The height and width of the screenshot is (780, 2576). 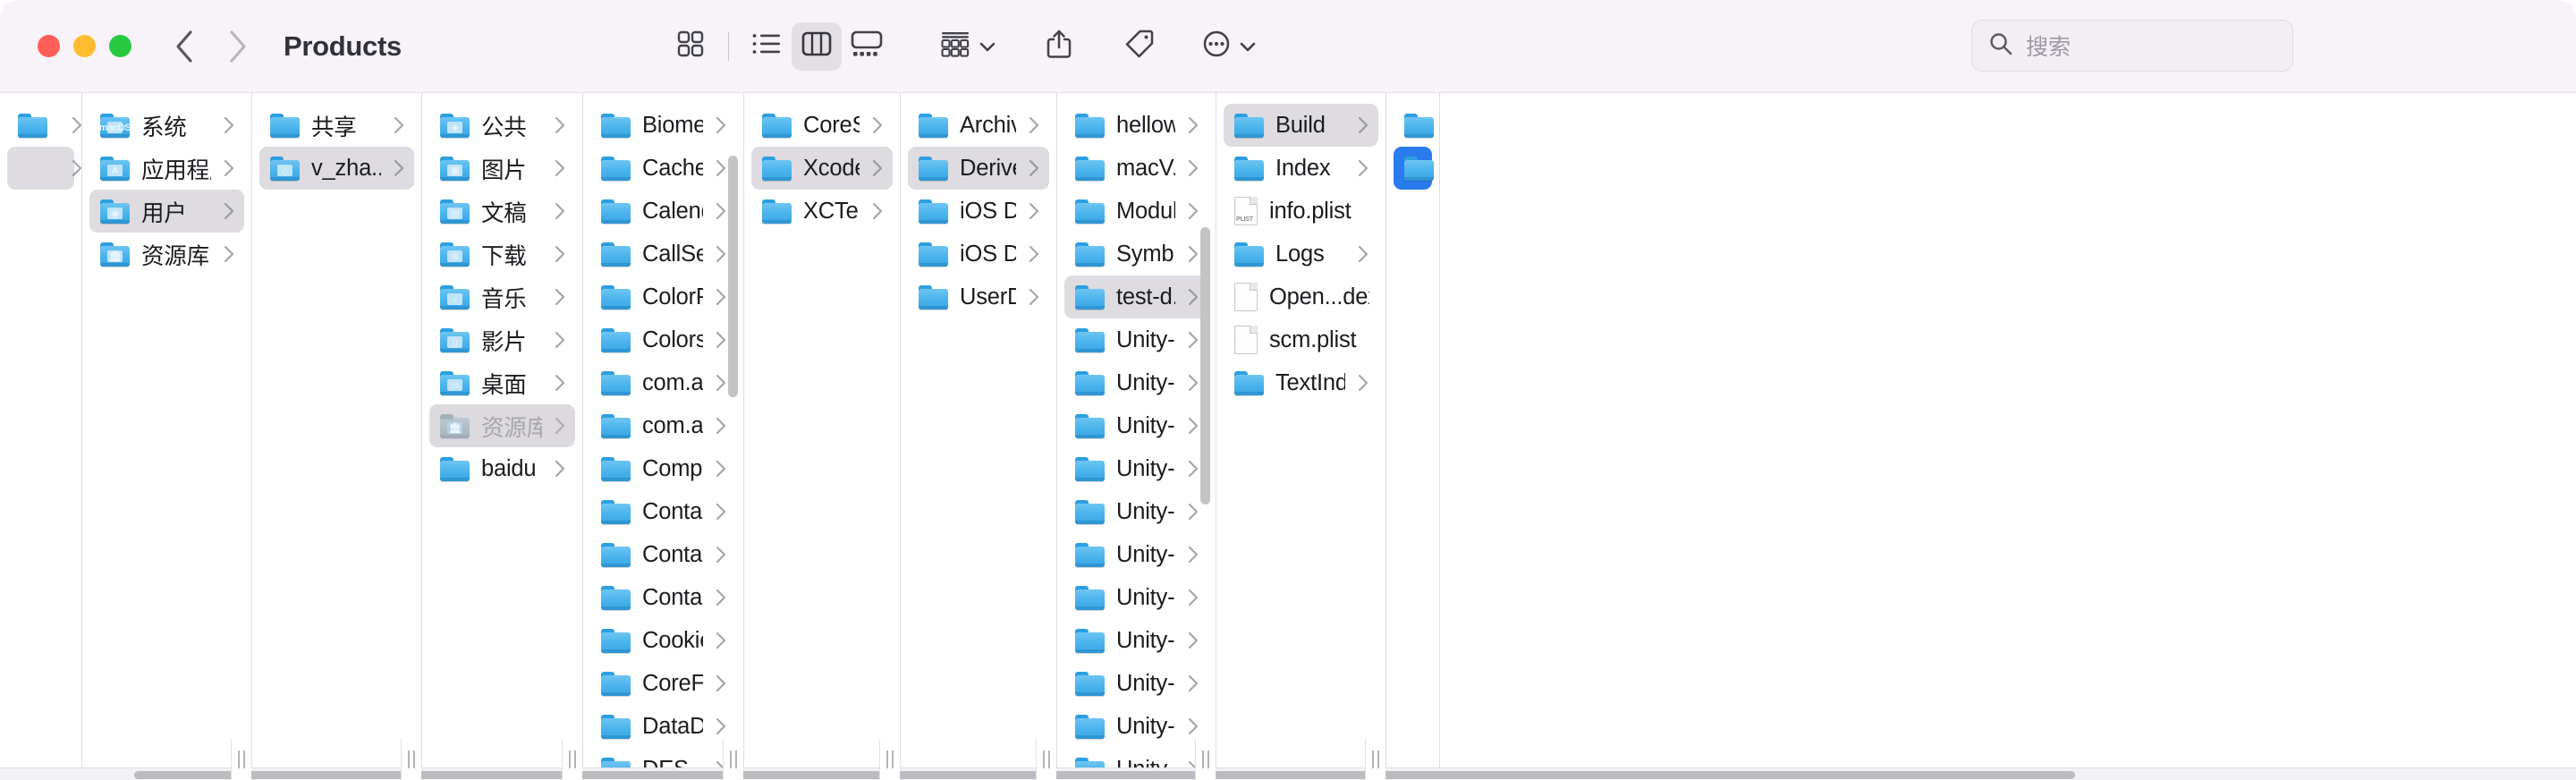 I want to click on column-item: Unity-...itpuga, so click(x=1136, y=597).